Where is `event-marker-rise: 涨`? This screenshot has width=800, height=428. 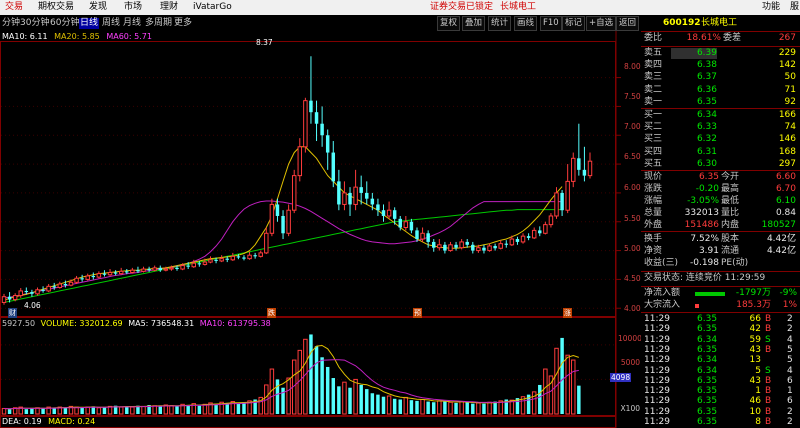
event-marker-rise: 涨 is located at coordinates (567, 313).